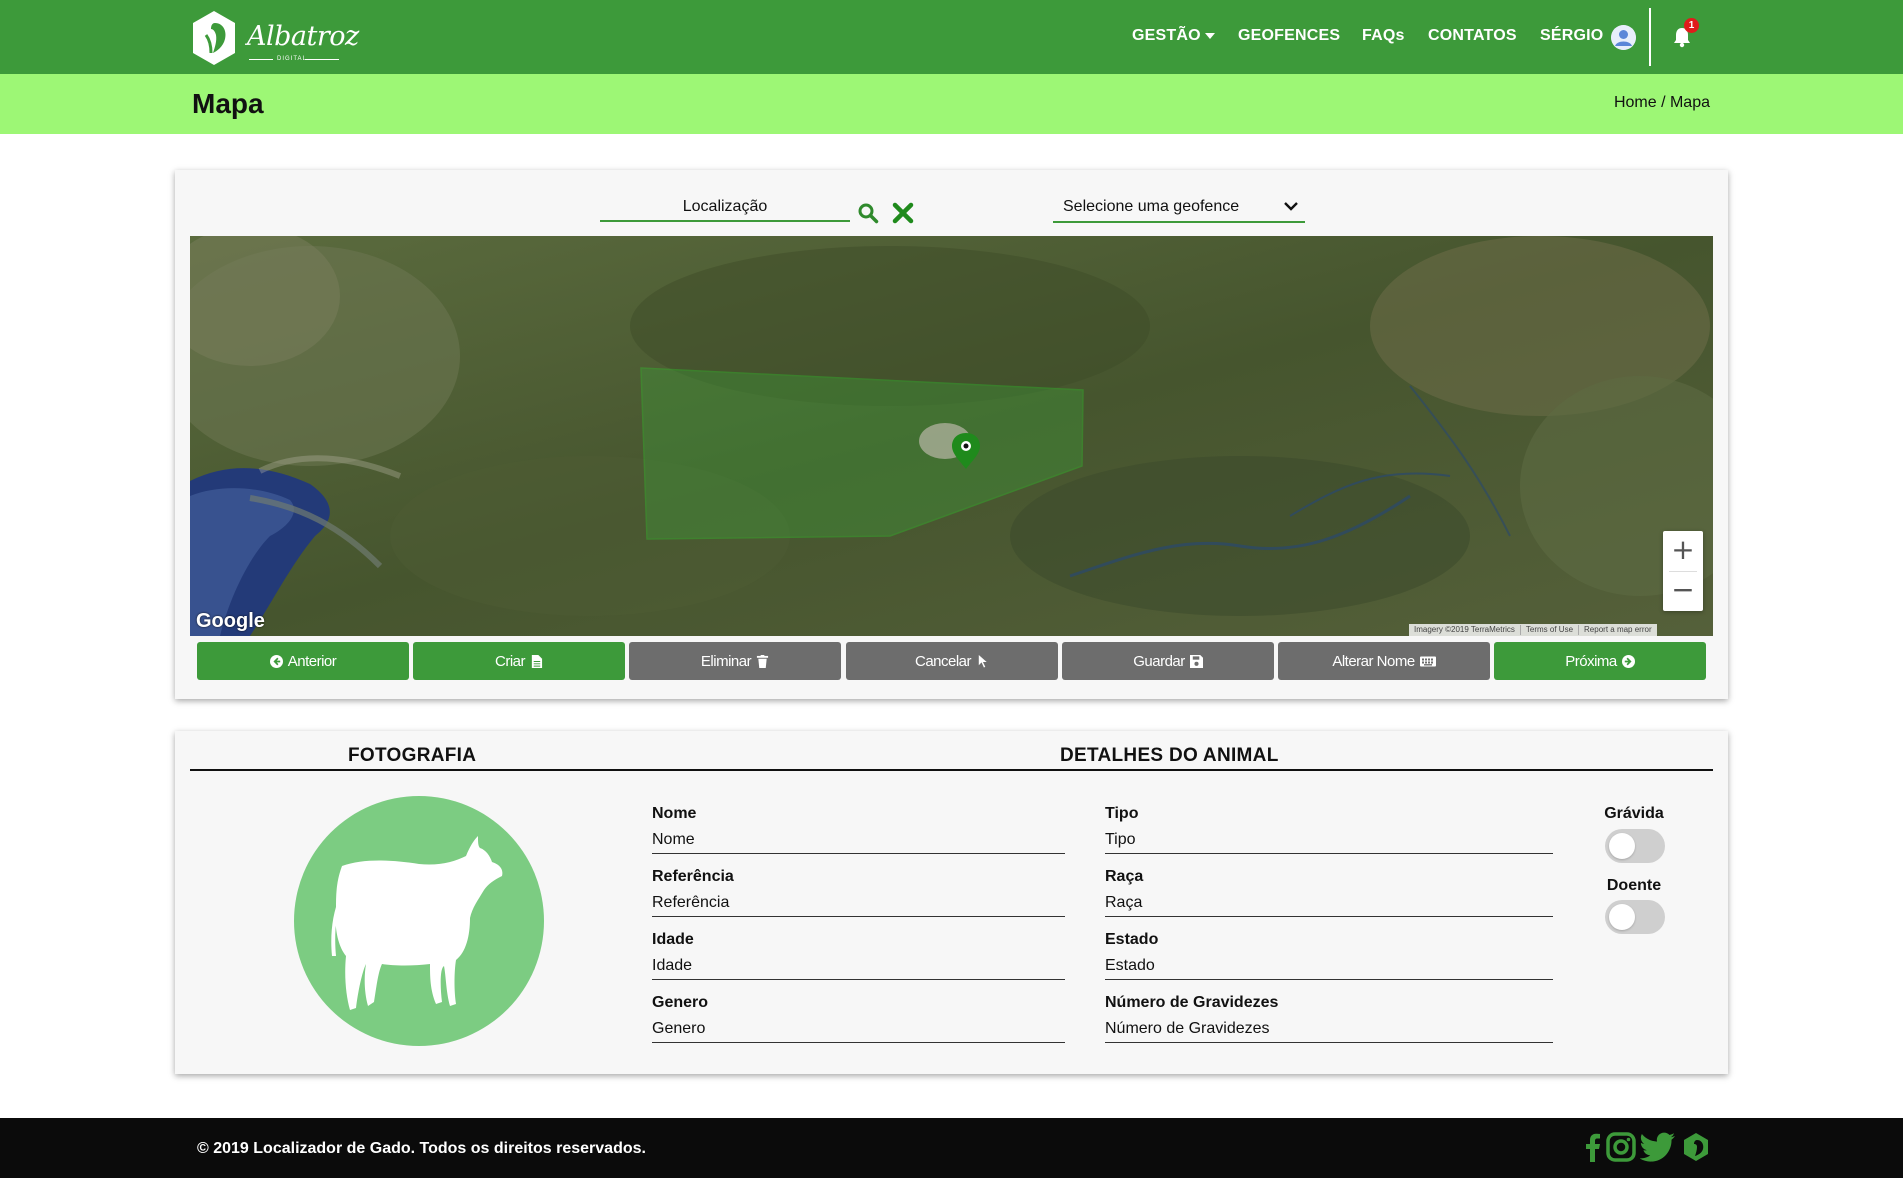 This screenshot has height=1178, width=1903. Describe the element at coordinates (943, 661) in the screenshot. I see `cancelar-label: Cancelar` at that location.